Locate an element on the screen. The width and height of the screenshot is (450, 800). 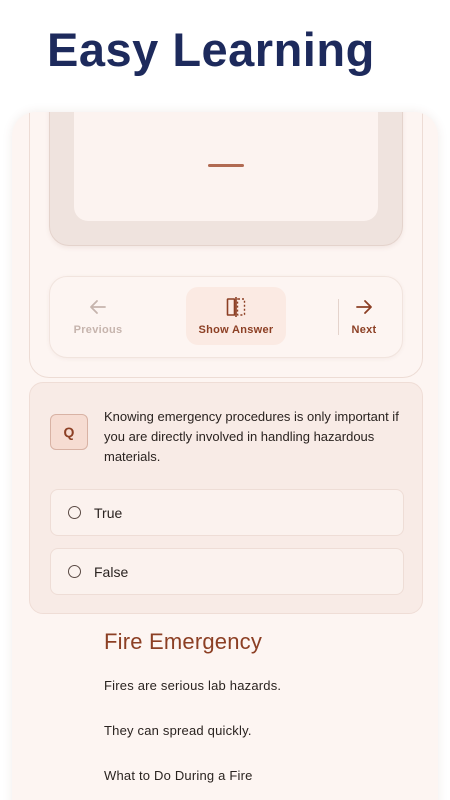
flip-card-icon is located at coordinates (236, 307).